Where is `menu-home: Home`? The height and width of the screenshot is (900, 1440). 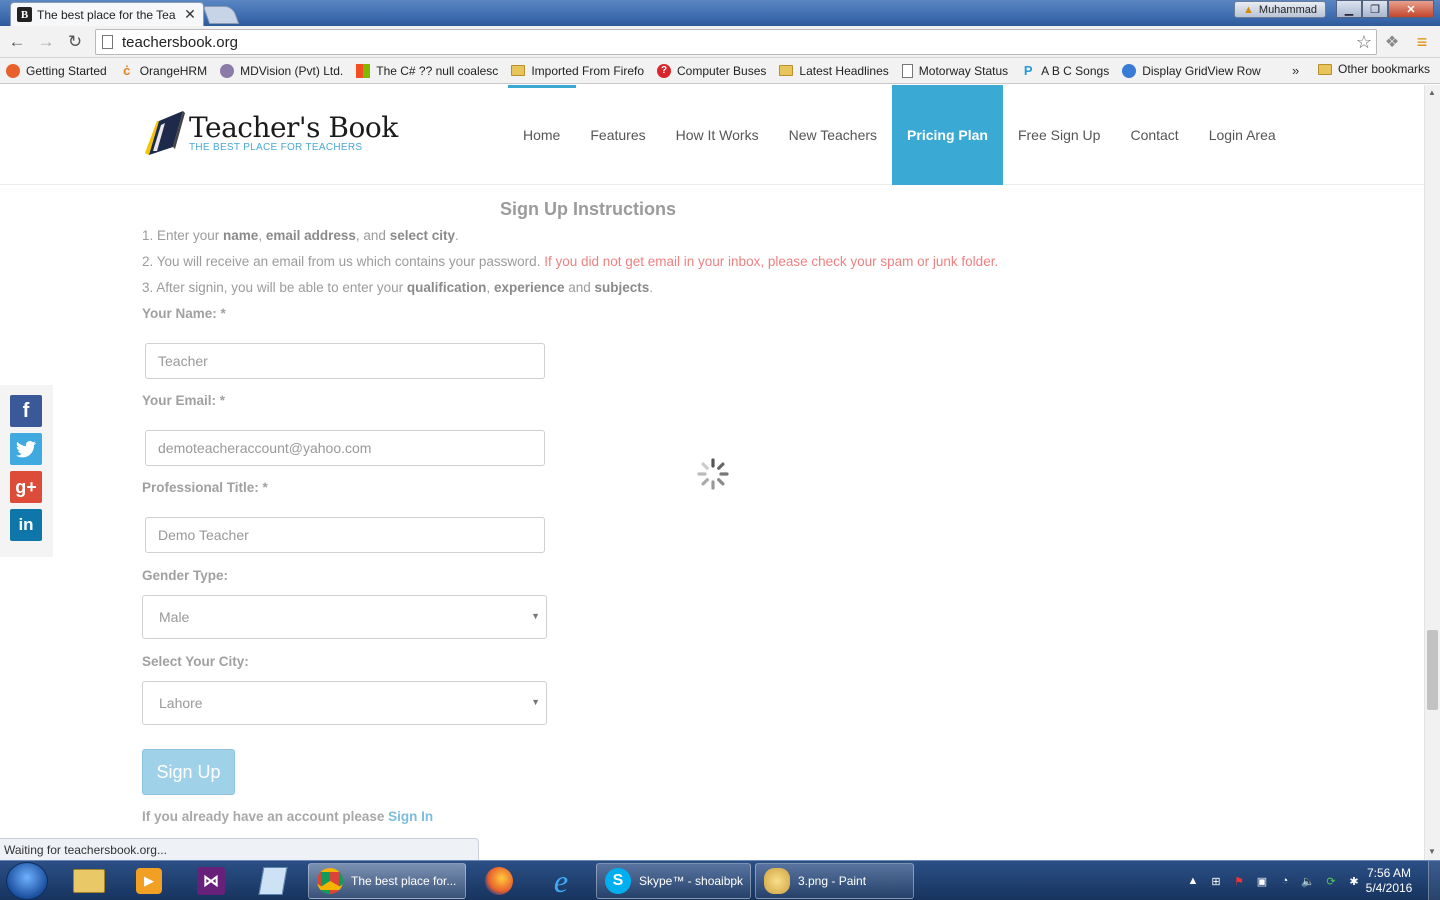
menu-home: Home is located at coordinates (541, 135).